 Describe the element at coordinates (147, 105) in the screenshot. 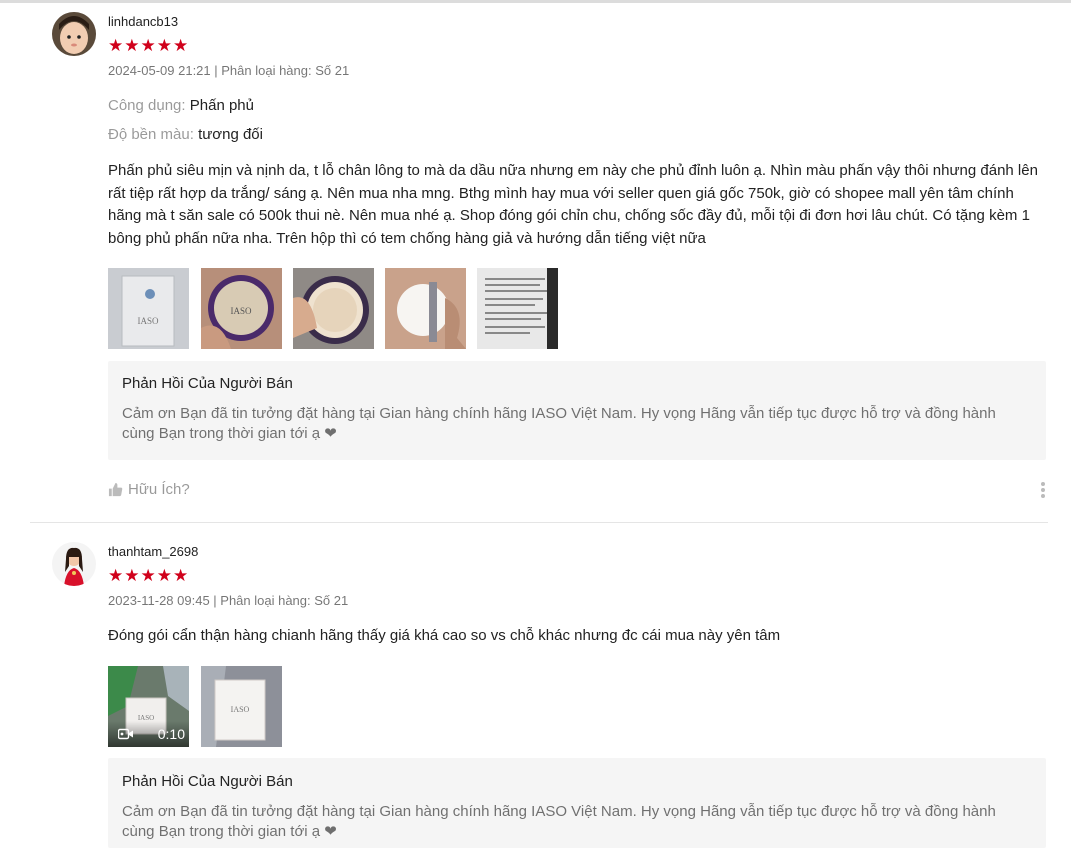

I see `attribute-key: Công dụng:` at that location.